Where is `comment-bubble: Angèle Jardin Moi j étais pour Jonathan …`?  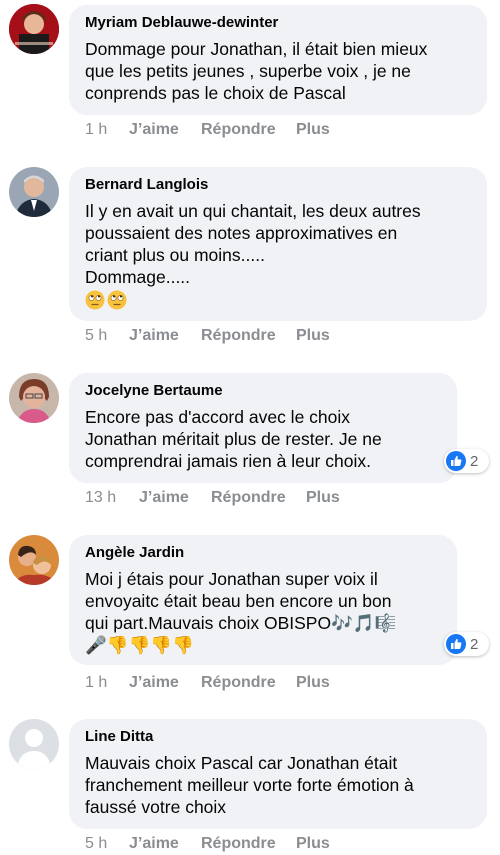
comment-bubble: Angèle Jardin Moi j étais pour Jonathan … is located at coordinates (263, 600).